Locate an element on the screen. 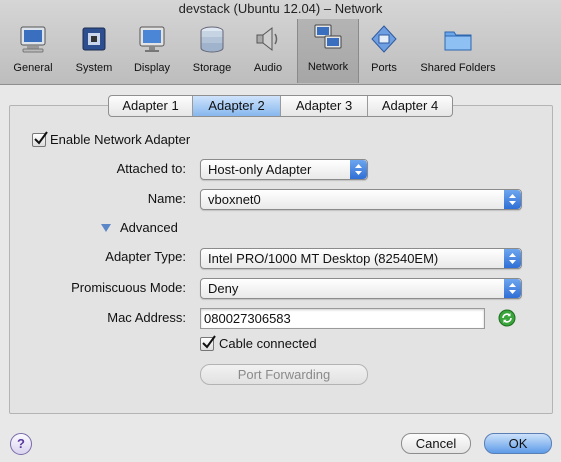 This screenshot has width=561, height=462. cable-connected-label: Cable connected is located at coordinates (268, 343).